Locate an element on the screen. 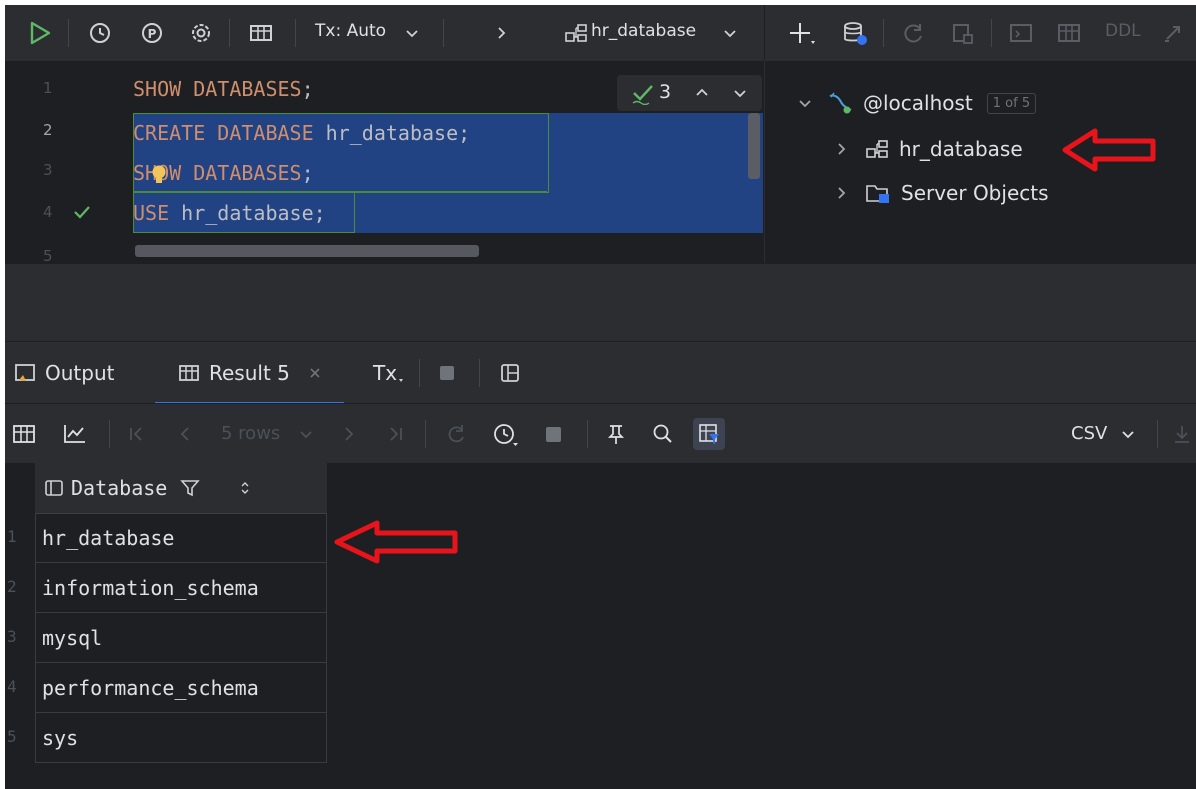  check-icon is located at coordinates (82, 212).